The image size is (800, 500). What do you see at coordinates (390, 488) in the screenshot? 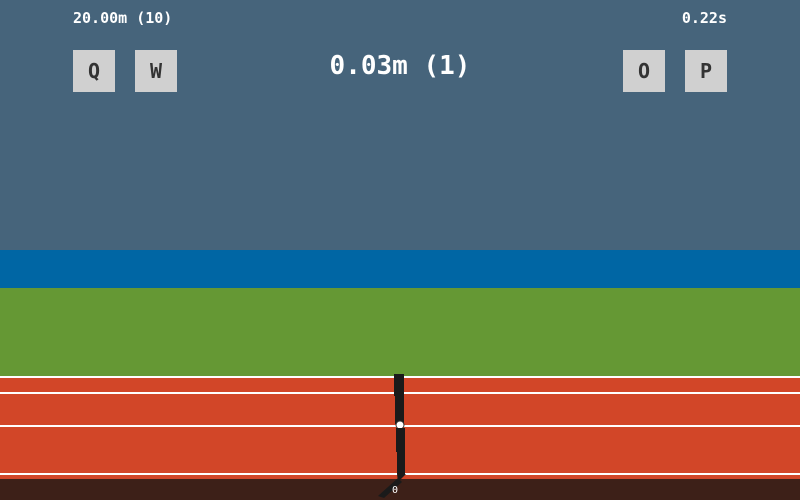
I see `runner-foot` at bounding box center [390, 488].